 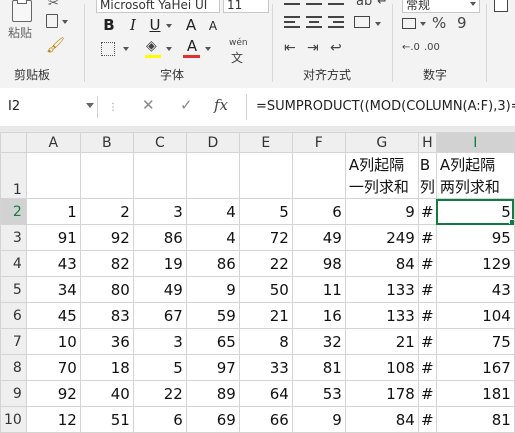 What do you see at coordinates (212, 341) in the screenshot?
I see `cell: 65` at bounding box center [212, 341].